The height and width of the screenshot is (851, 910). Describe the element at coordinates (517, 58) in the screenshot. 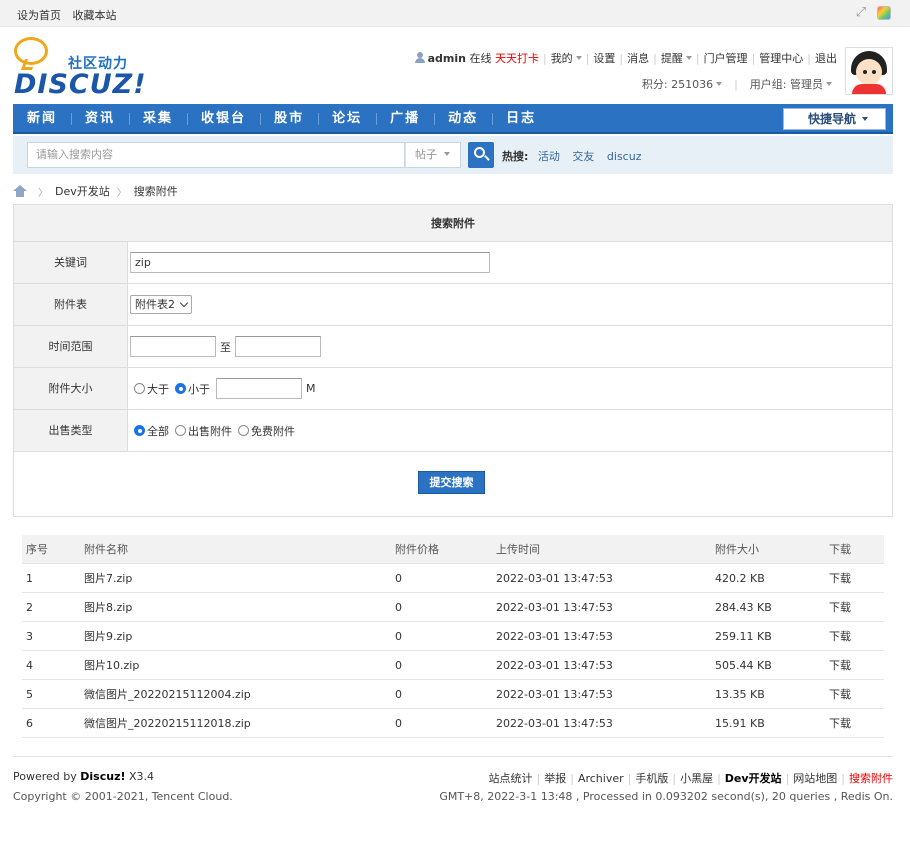

I see `checkin-link: 天天打卡` at that location.